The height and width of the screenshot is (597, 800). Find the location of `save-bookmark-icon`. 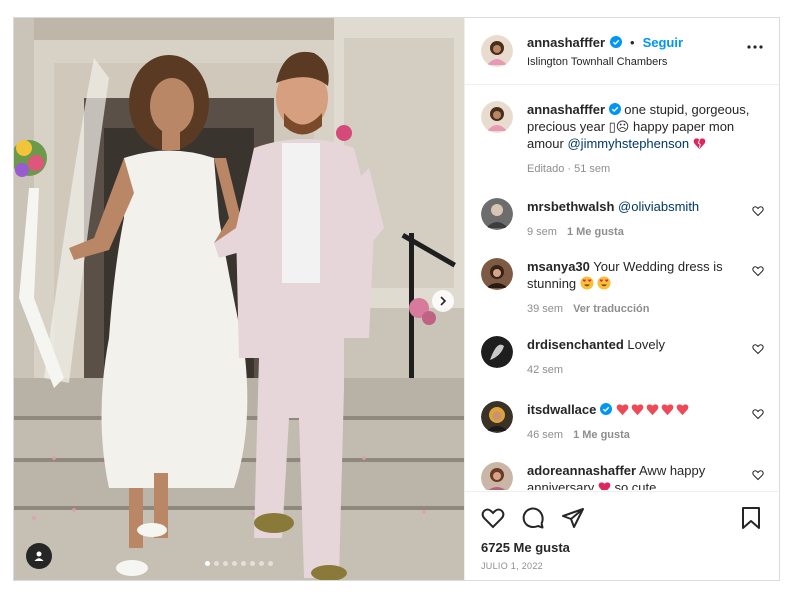

save-bookmark-icon is located at coordinates (751, 518).